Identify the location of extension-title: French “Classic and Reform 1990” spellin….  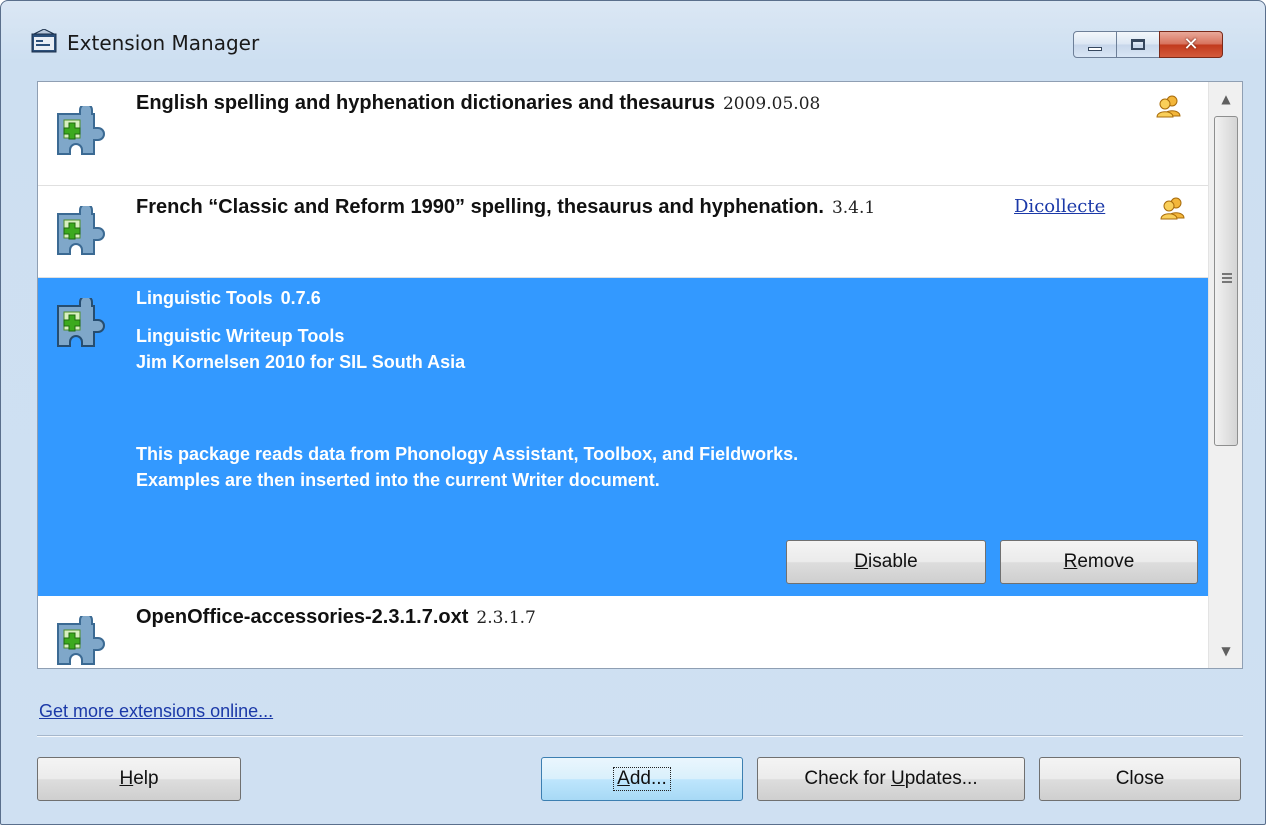
(505, 207).